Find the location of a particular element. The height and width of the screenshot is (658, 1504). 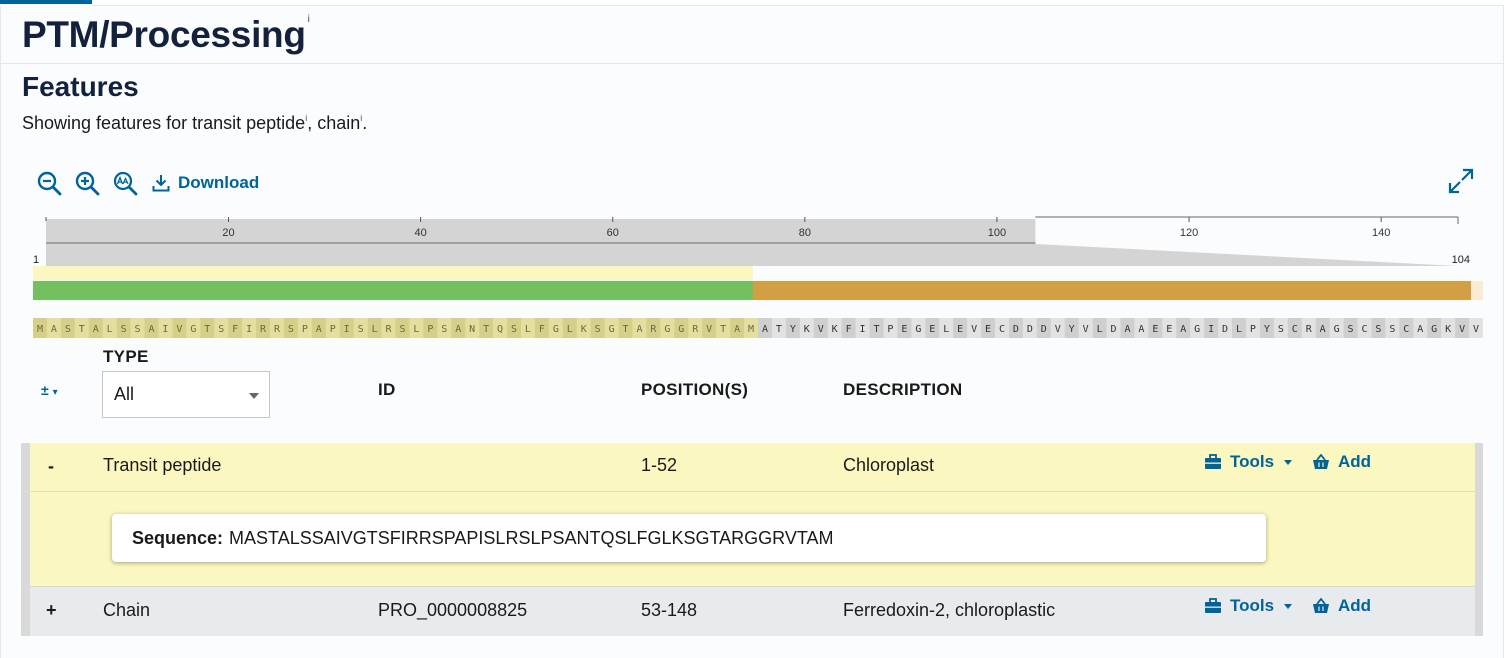

navigator-tick-label: 120 is located at coordinates (1189, 233).